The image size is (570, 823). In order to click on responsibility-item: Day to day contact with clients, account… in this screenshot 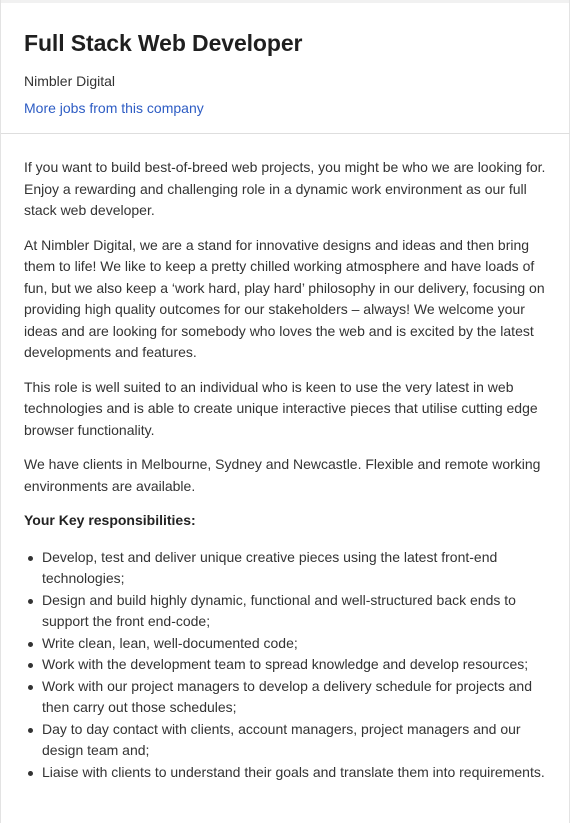, I will do `click(289, 740)`.